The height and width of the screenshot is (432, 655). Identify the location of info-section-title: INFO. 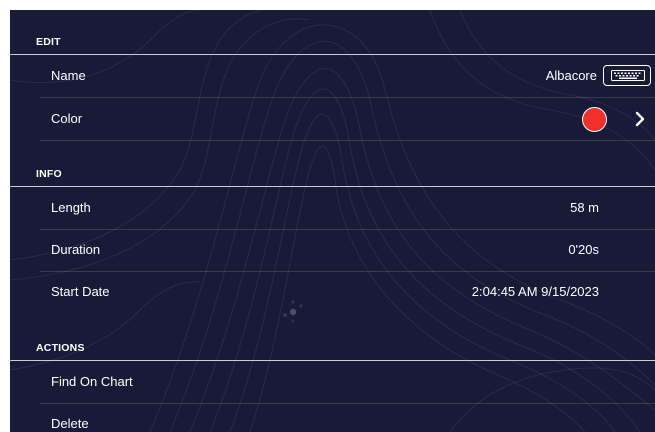
(49, 174).